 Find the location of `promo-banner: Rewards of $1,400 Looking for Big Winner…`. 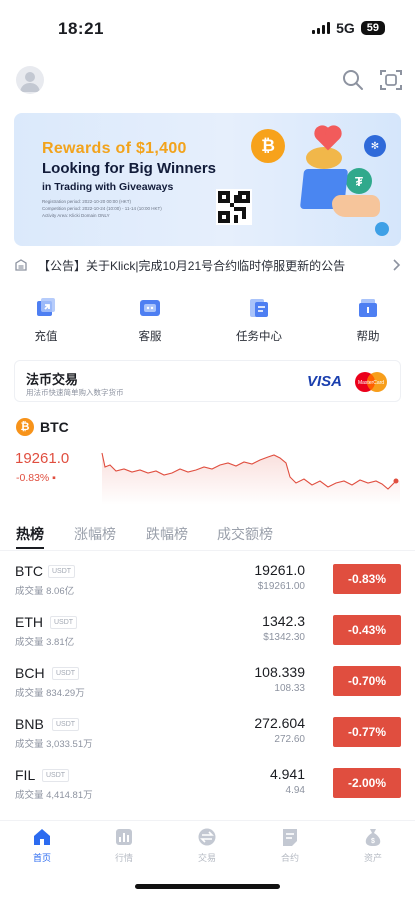

promo-banner: Rewards of $1,400 Looking for Big Winner… is located at coordinates (207, 179).